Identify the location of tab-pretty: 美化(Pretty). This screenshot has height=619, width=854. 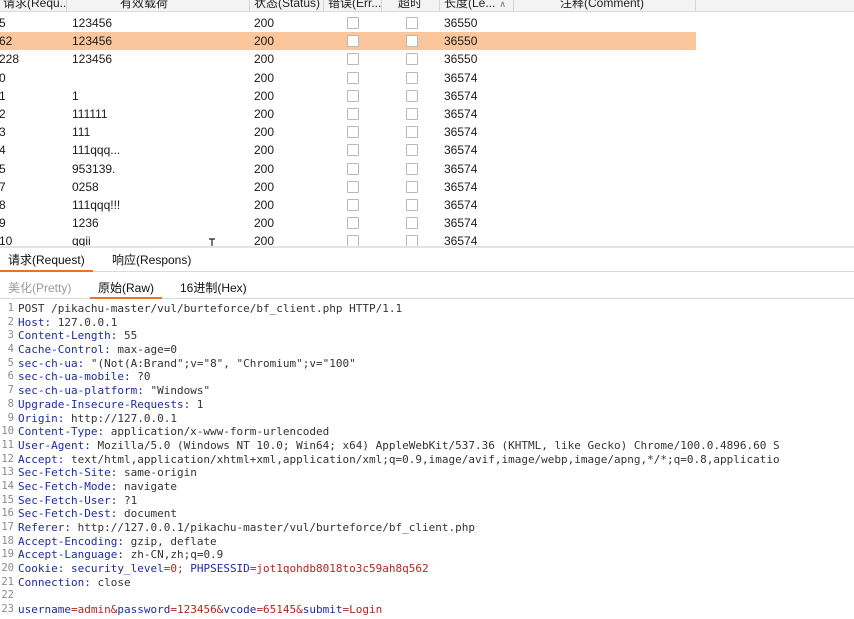
(39, 288).